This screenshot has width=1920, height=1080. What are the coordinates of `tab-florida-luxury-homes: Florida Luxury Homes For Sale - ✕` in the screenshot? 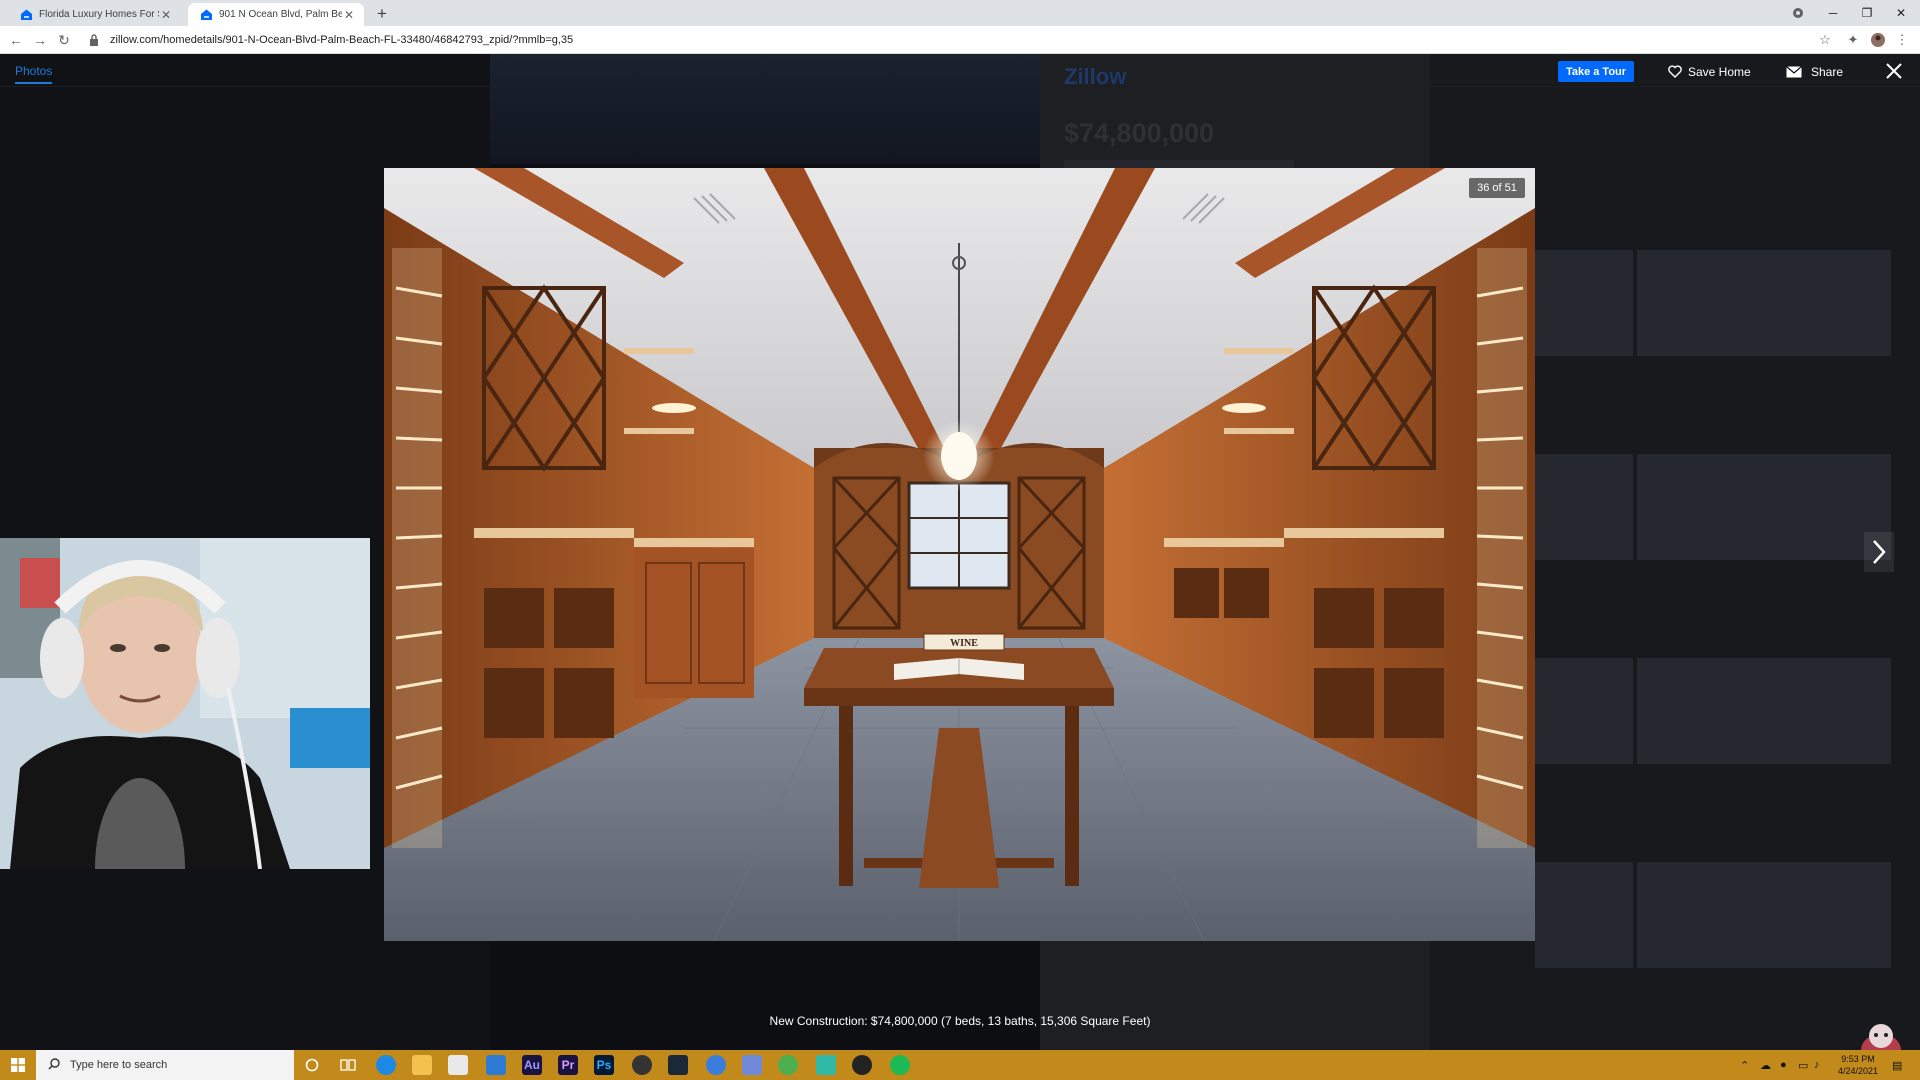 It's located at (94, 14).